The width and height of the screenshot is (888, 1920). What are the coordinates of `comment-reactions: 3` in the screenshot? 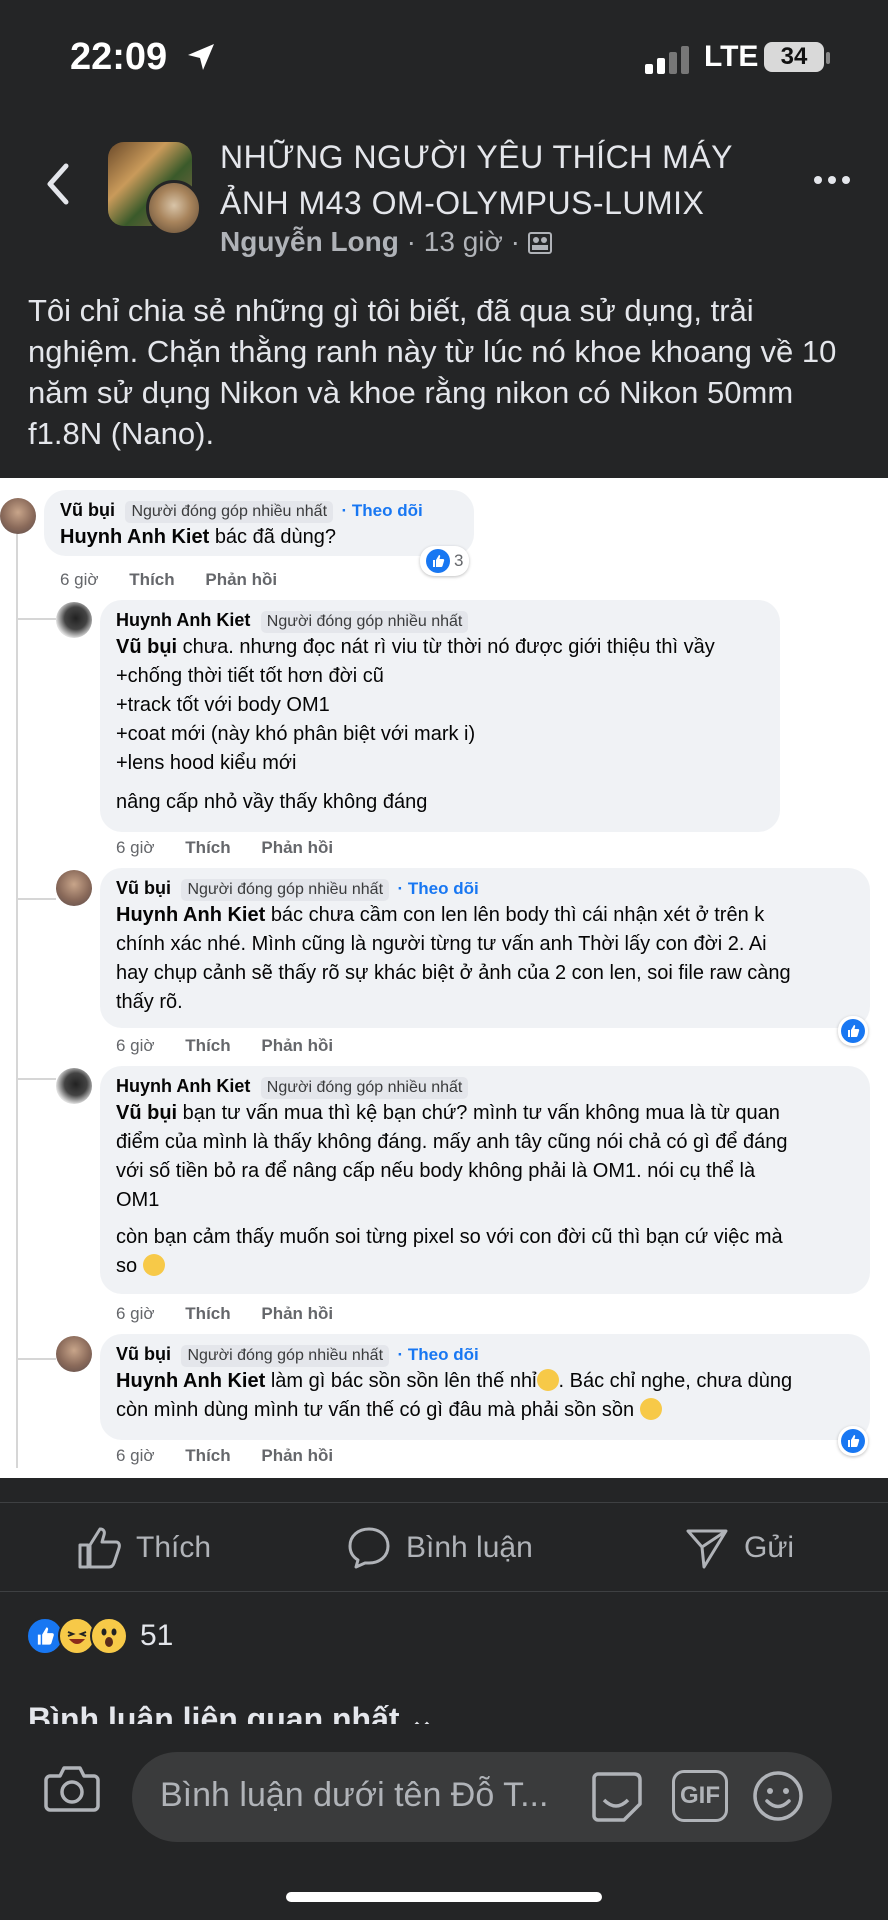 It's located at (445, 561).